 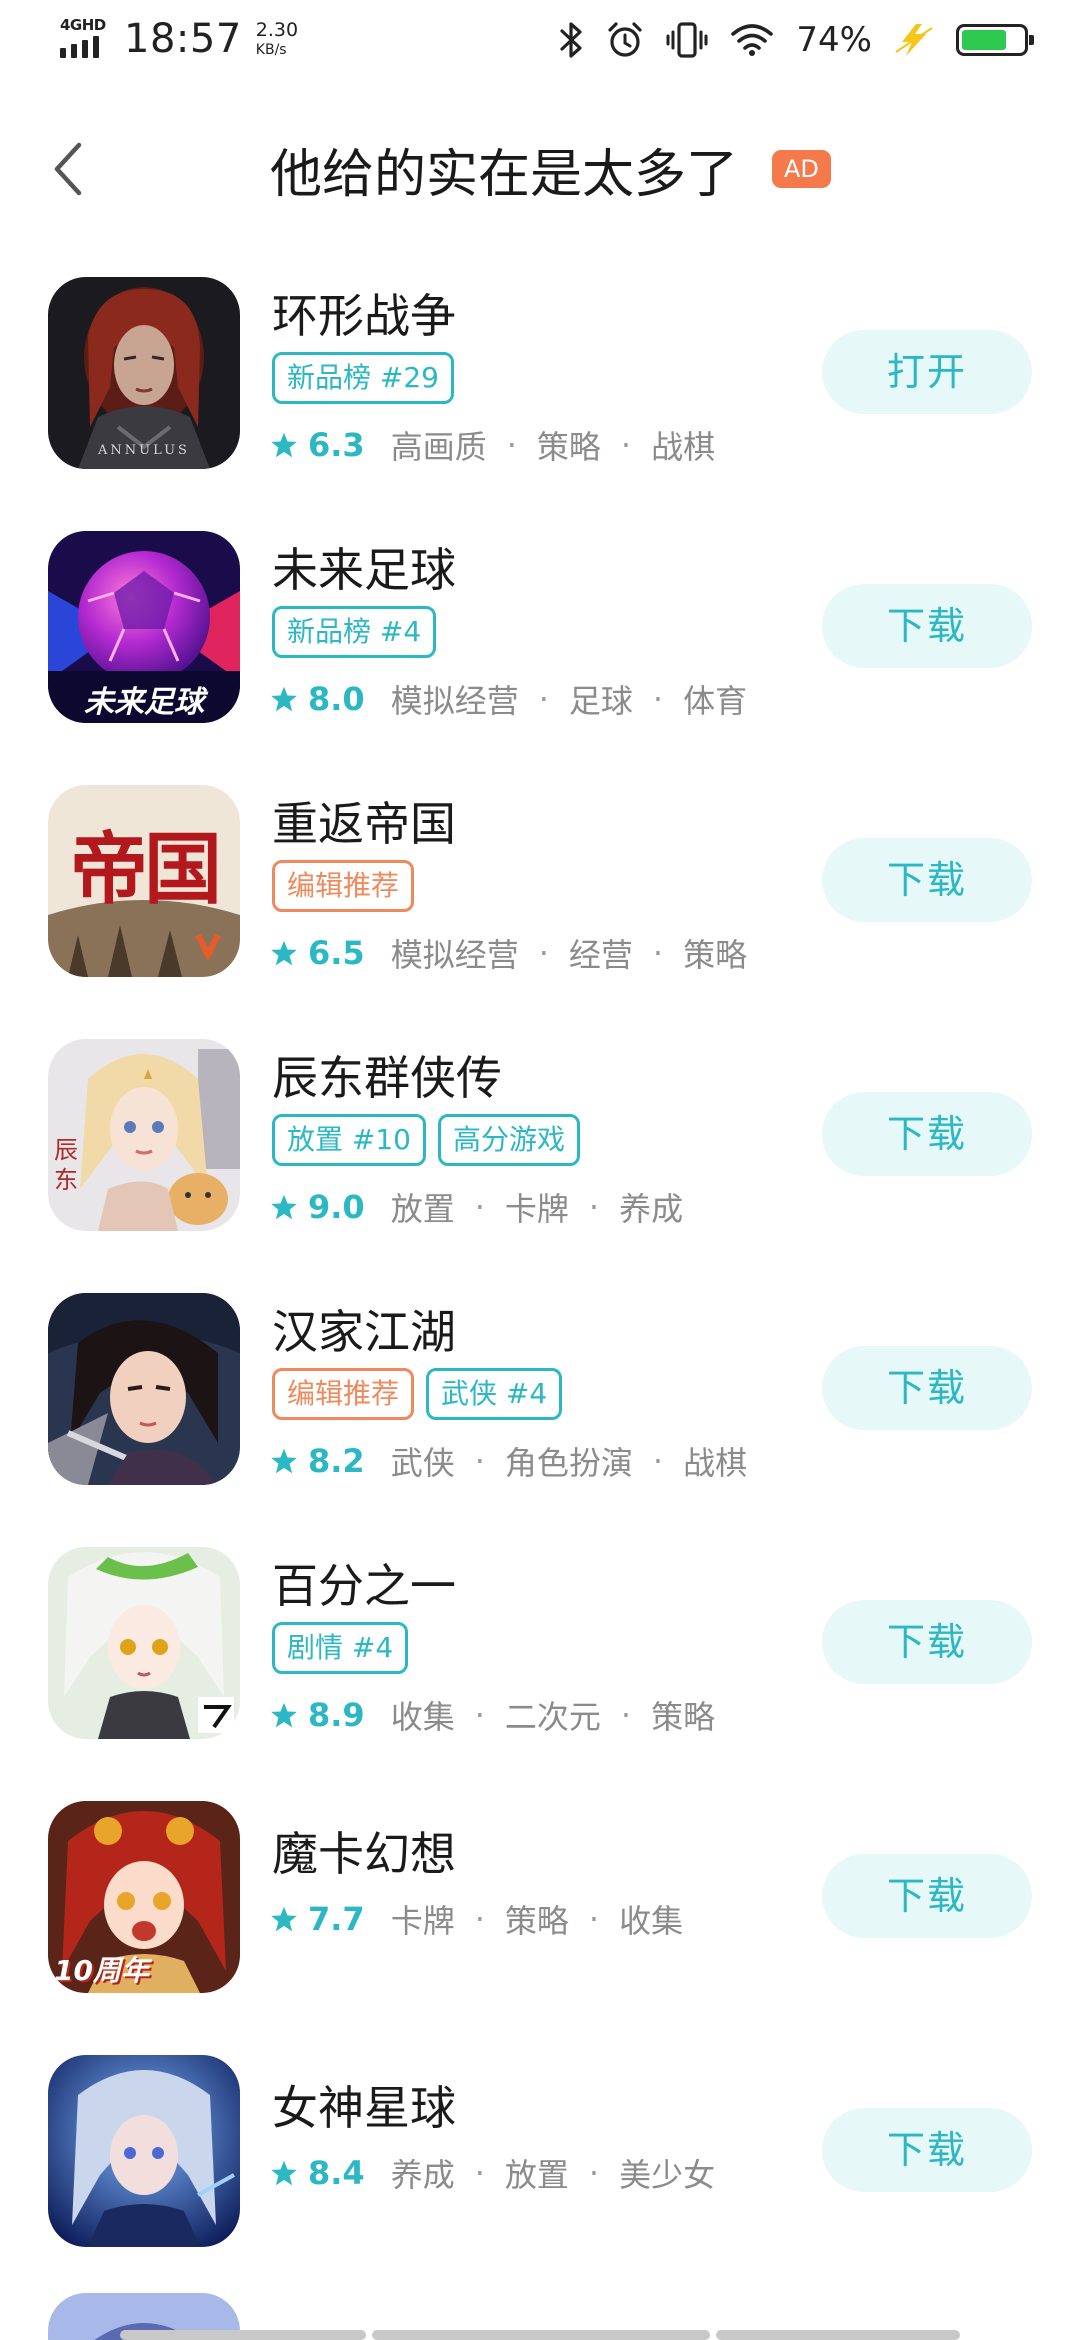 I want to click on alarm-icon, so click(x=625, y=39).